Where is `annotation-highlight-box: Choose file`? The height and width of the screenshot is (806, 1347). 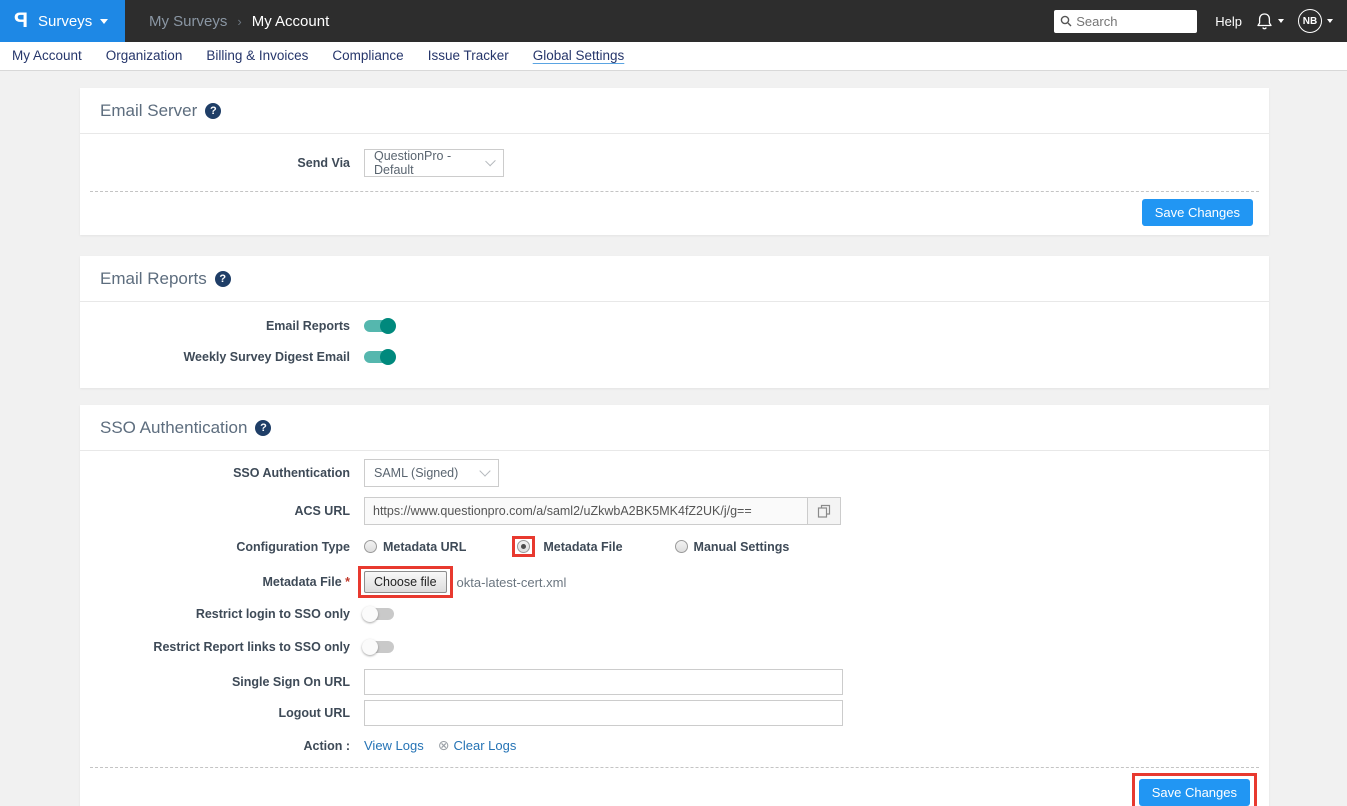 annotation-highlight-box: Choose file is located at coordinates (405, 582).